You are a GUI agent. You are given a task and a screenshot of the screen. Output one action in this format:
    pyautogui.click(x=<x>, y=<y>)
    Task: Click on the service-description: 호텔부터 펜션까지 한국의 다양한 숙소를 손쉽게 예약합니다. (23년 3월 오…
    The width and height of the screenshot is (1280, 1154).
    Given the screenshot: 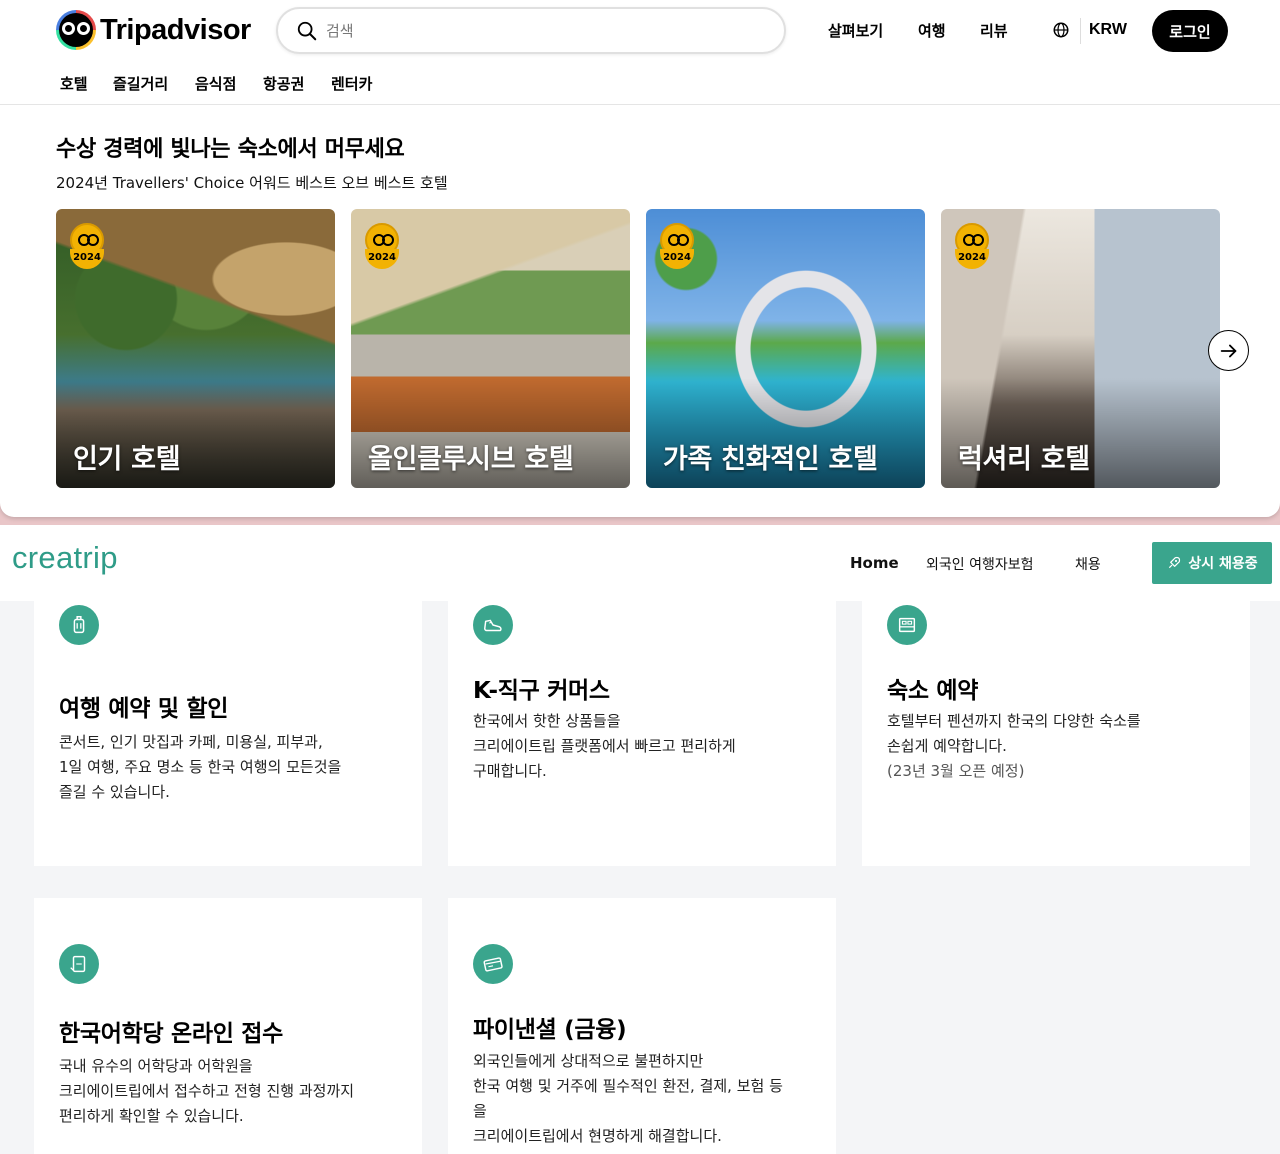 What is the action you would take?
    pyautogui.click(x=1014, y=746)
    